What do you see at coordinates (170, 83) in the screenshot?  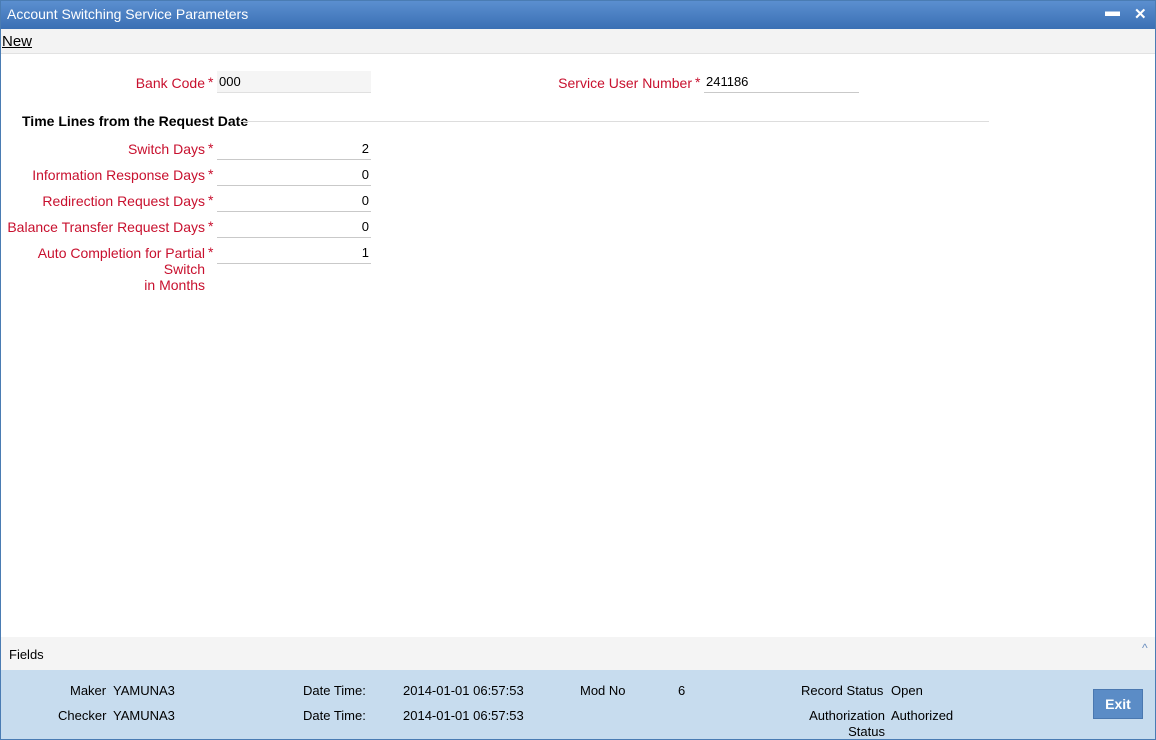 I see `bank-code-label: Bank Code` at bounding box center [170, 83].